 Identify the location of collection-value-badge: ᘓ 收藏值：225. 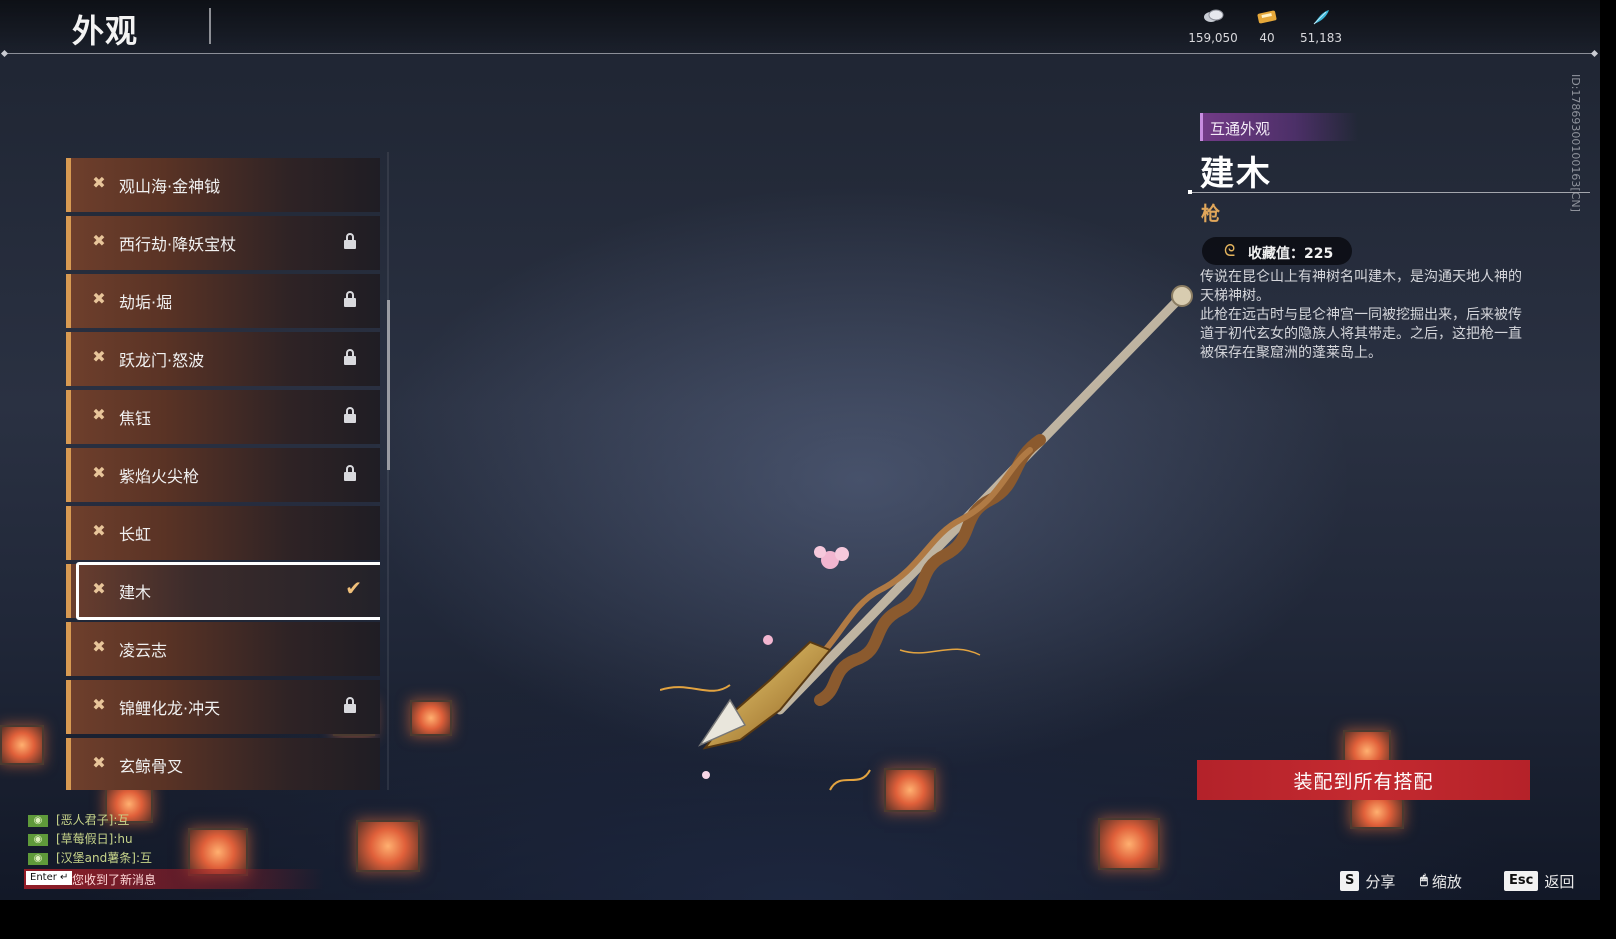
(1277, 251).